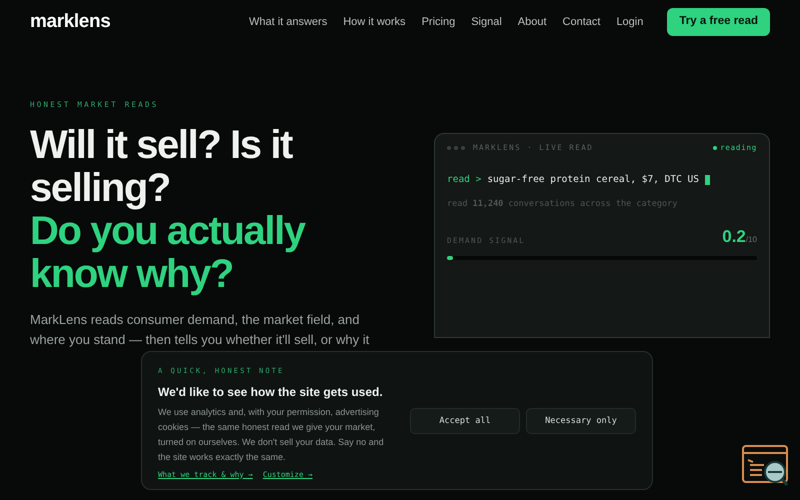 The height and width of the screenshot is (500, 800). What do you see at coordinates (456, 148) in the screenshot?
I see `window-dots-icon` at bounding box center [456, 148].